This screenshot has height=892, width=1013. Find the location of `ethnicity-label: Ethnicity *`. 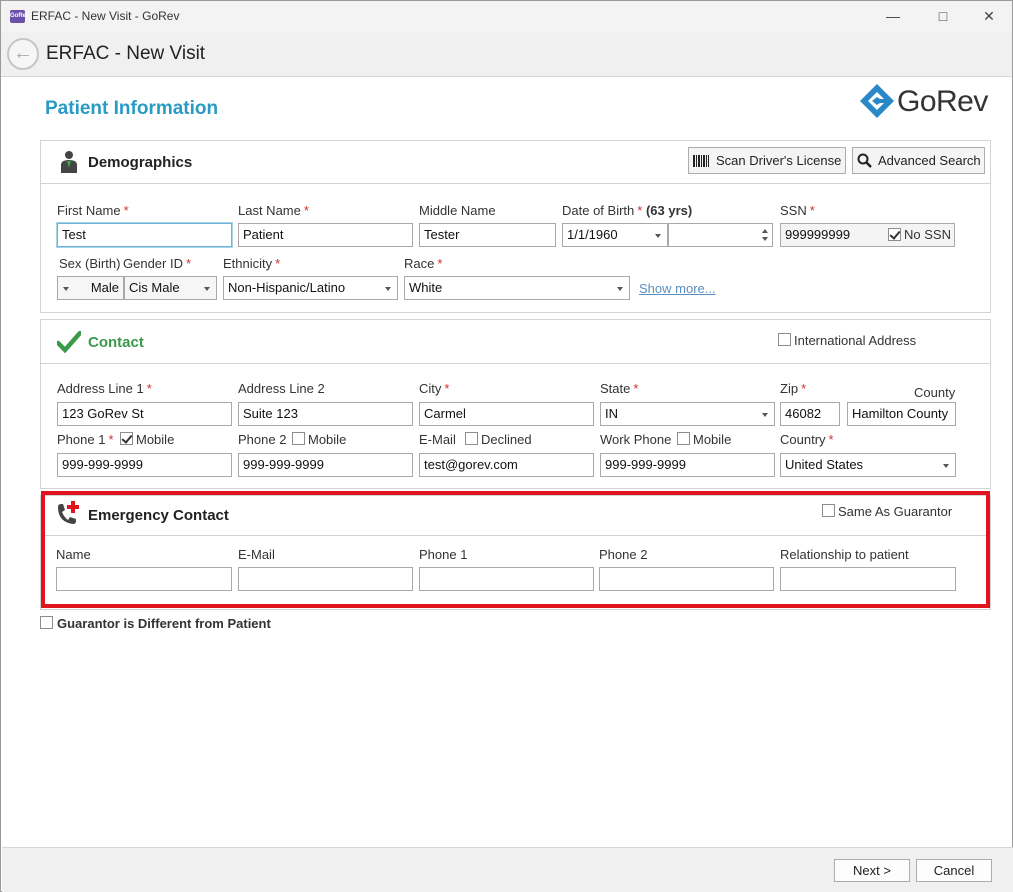

ethnicity-label: Ethnicity * is located at coordinates (252, 263).